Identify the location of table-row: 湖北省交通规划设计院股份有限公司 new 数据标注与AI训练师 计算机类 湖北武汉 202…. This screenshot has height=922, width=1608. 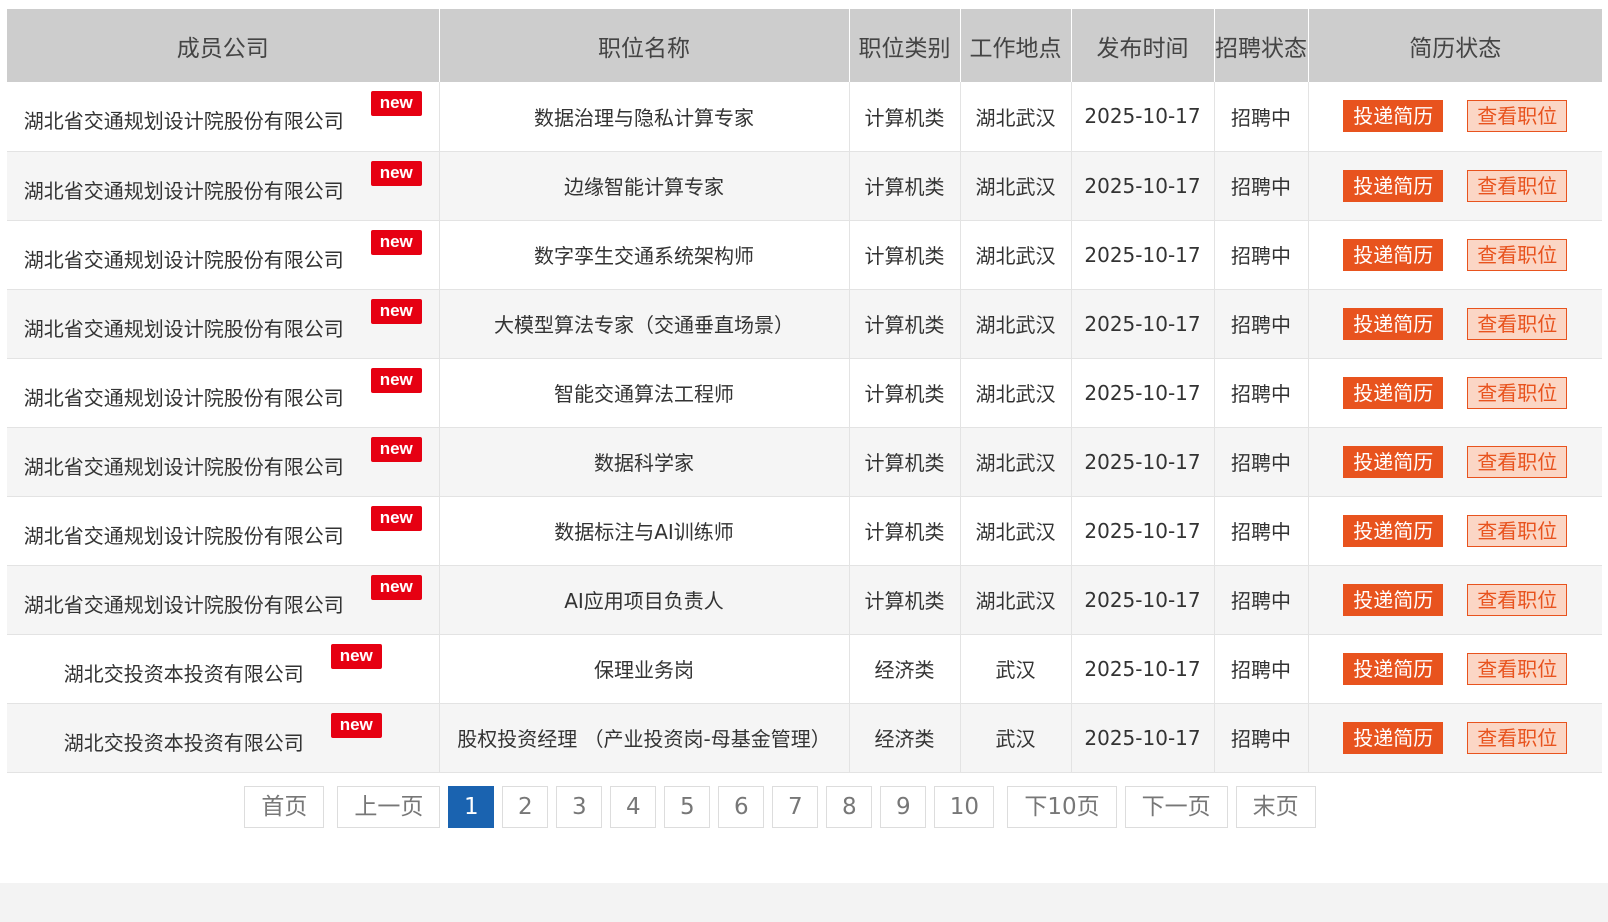
(804, 531).